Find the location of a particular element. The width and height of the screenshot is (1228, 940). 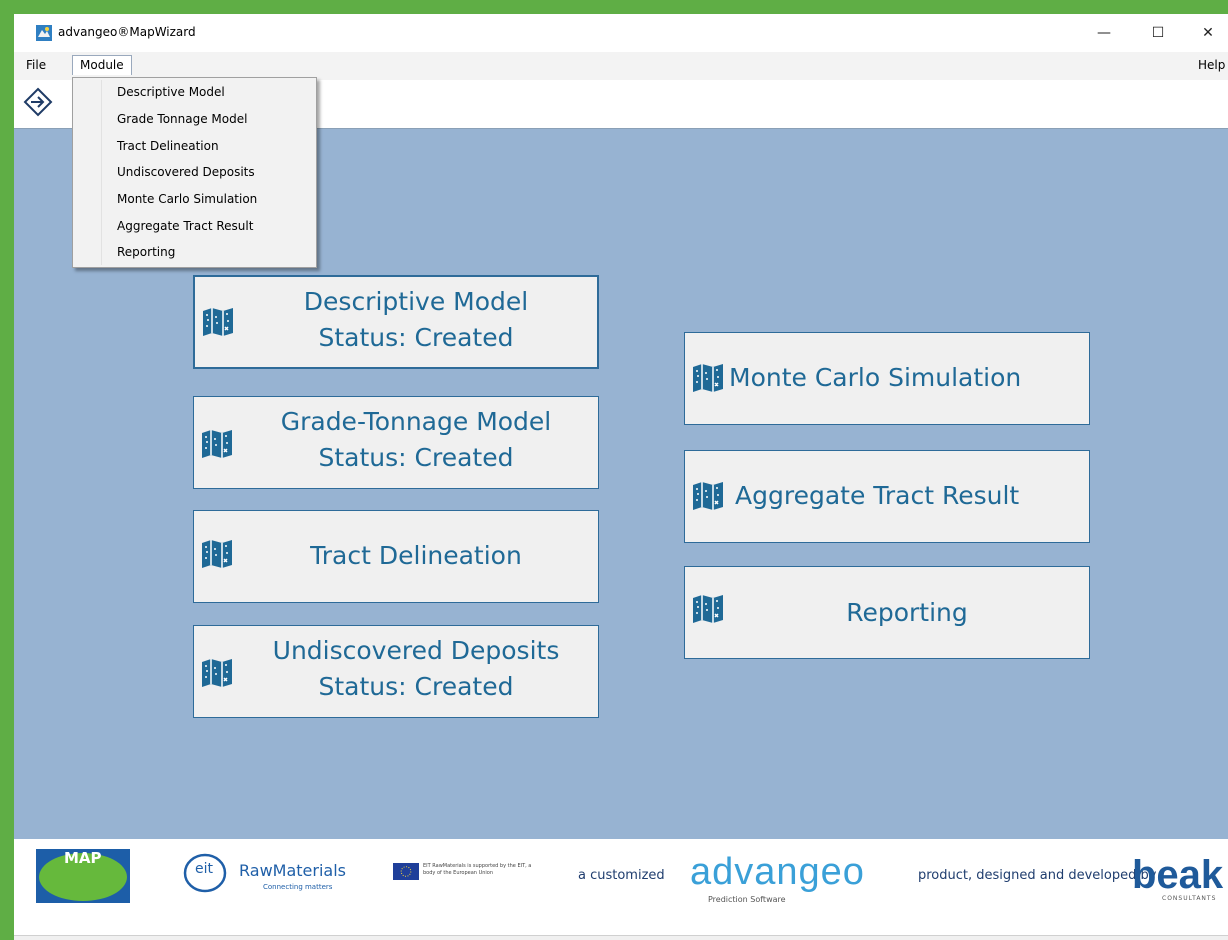

menu-item-monte-carlo-simulation: Monte Carlo Simulation is located at coordinates (187, 199).